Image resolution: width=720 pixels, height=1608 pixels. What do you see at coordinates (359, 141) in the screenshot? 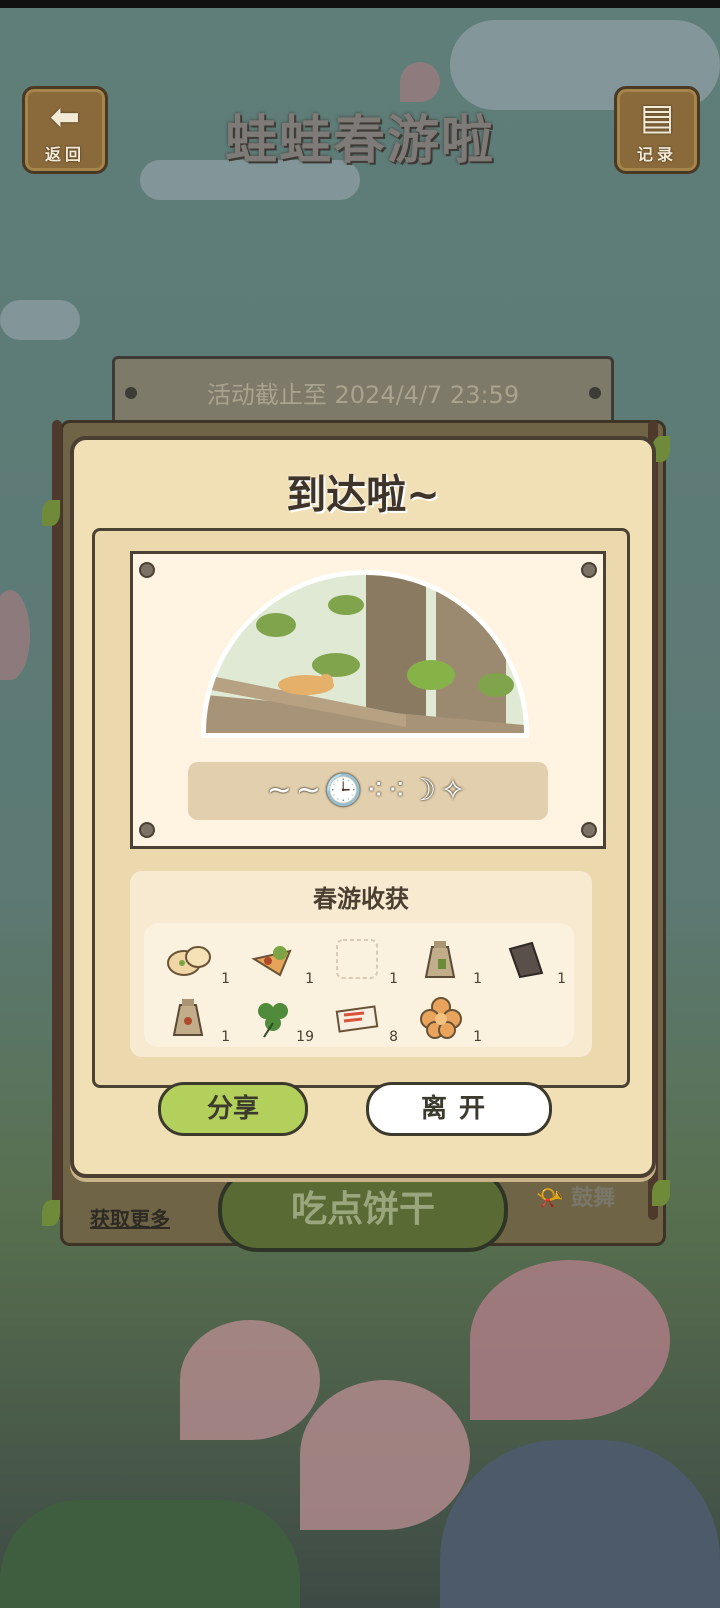
I see `page-title: 蛙蛙春游啦` at bounding box center [359, 141].